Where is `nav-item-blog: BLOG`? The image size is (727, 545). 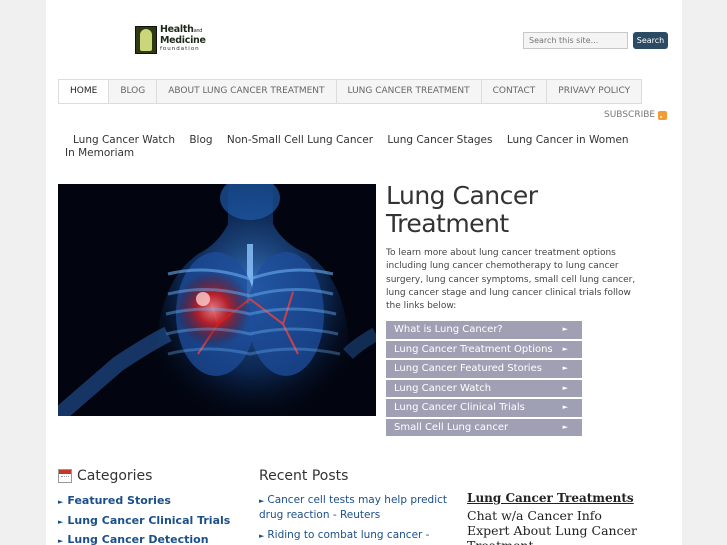 nav-item-blog: BLOG is located at coordinates (133, 91).